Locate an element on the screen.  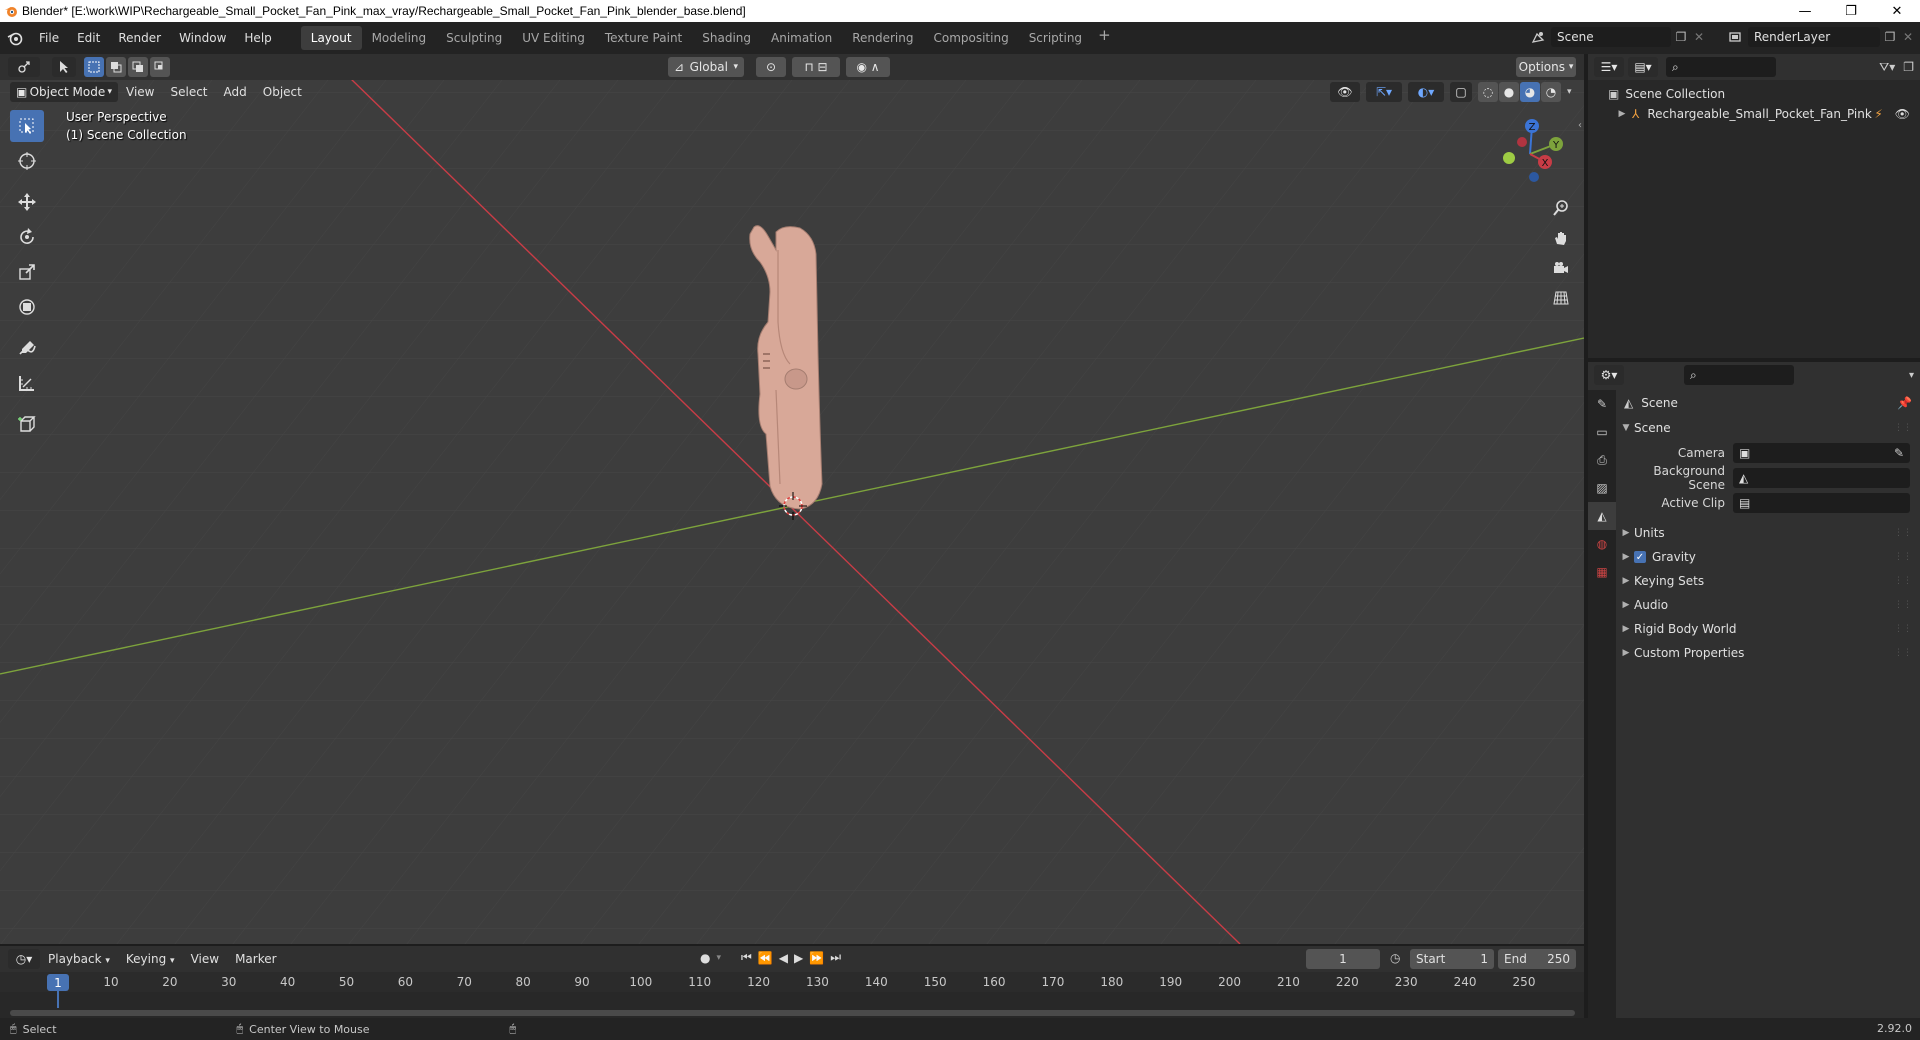
select-new-icon is located at coordinates (94, 67).